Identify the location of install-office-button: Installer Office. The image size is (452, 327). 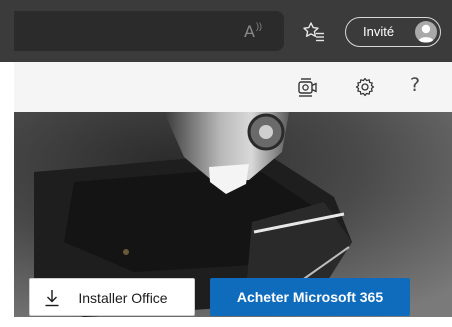
(112, 297).